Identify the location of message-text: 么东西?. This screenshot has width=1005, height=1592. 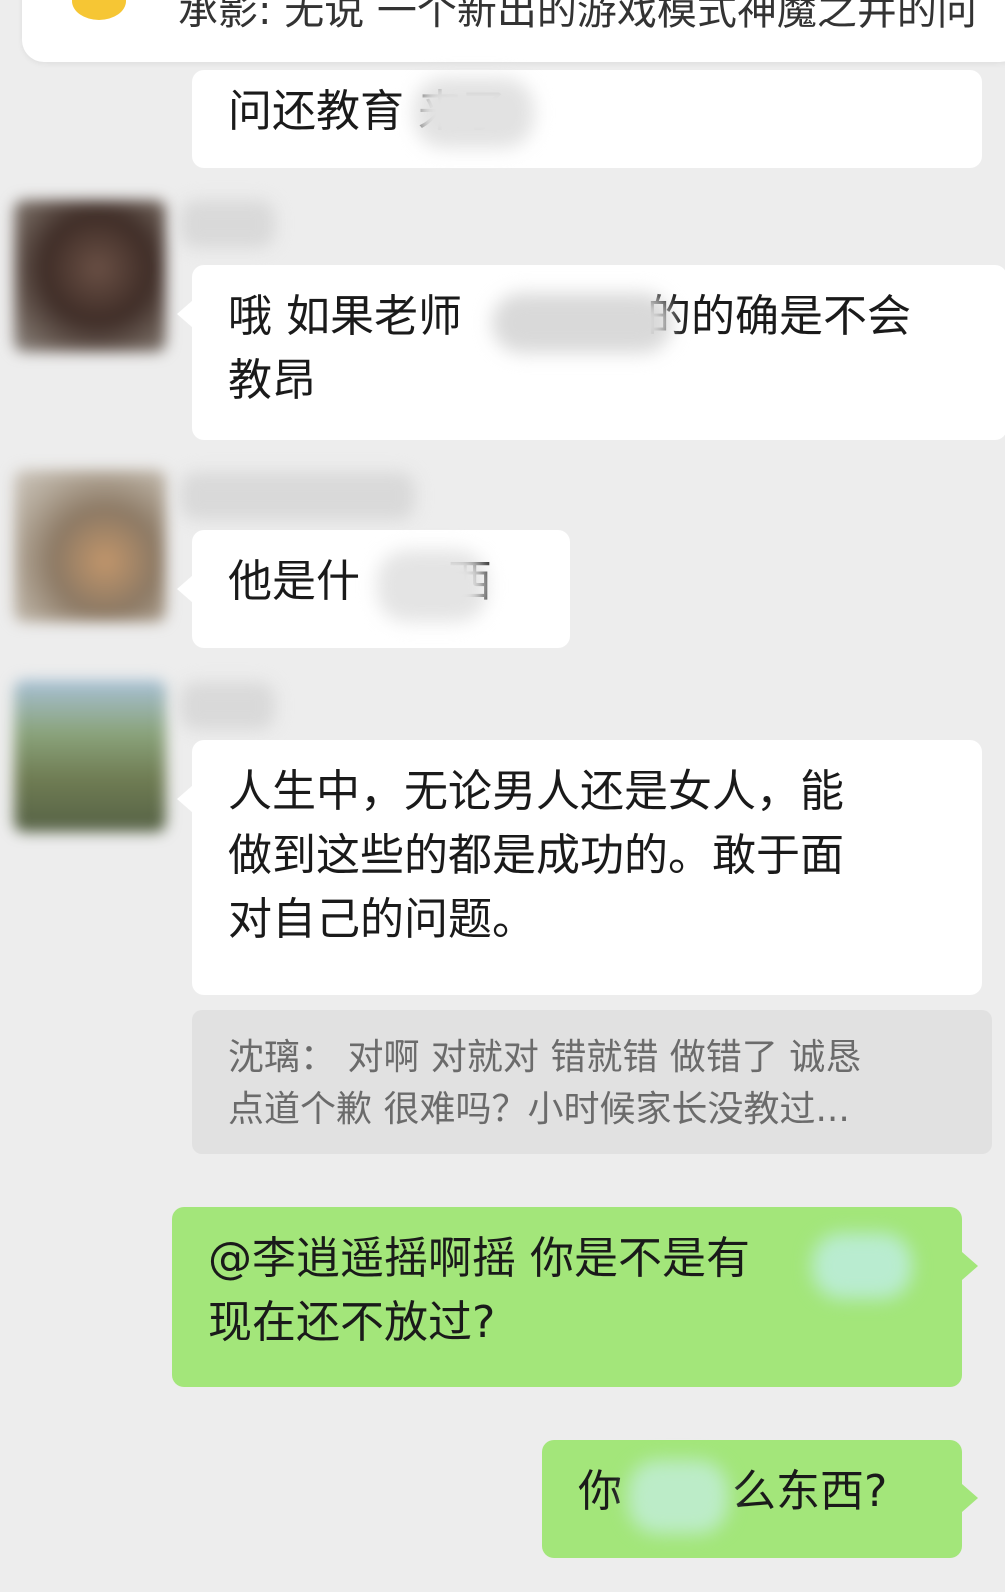
(810, 1491).